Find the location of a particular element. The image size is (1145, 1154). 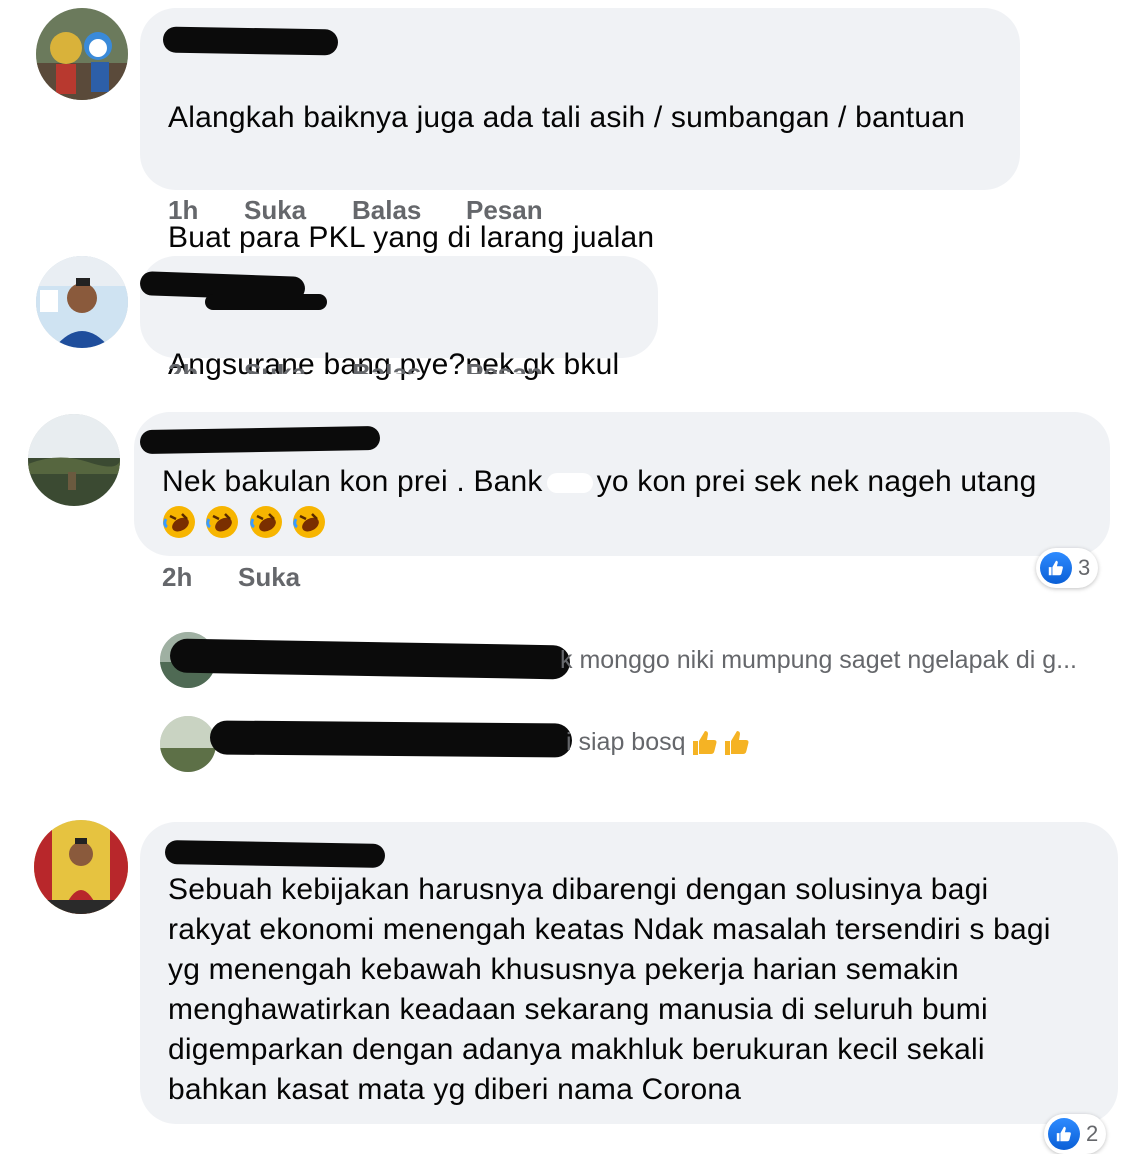

timestamp: 1h is located at coordinates (183, 210).